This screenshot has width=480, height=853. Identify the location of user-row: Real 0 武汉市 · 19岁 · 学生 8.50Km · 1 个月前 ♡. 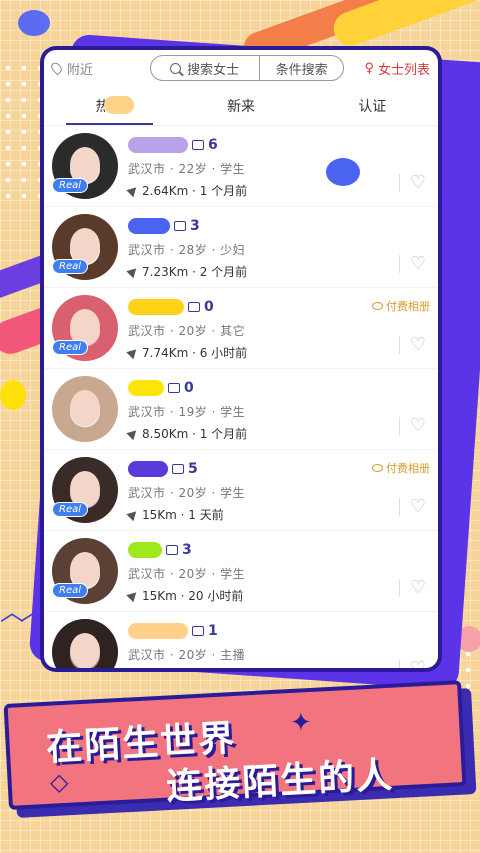
(241, 409).